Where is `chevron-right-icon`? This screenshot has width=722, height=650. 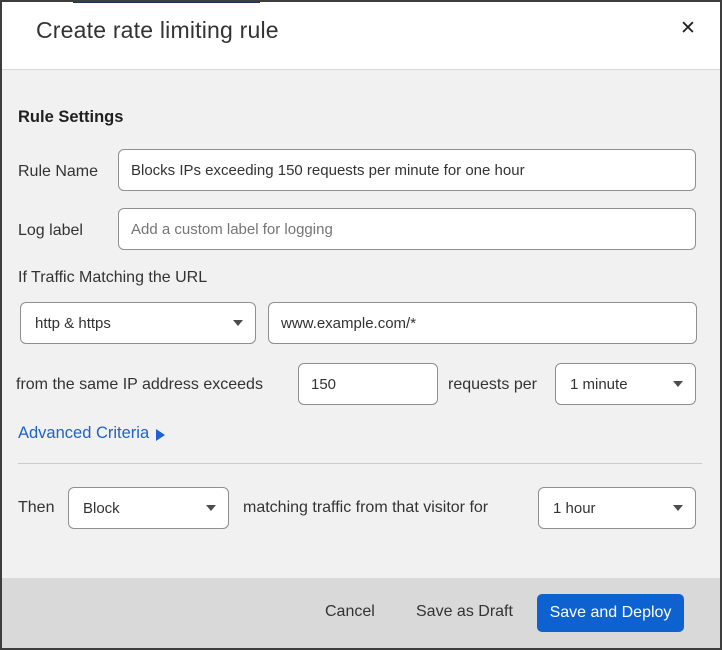 chevron-right-icon is located at coordinates (161, 434).